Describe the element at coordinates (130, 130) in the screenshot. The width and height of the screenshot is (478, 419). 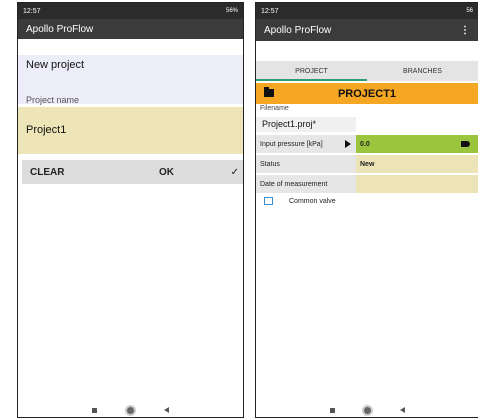
I see `project-name-input: Project1` at that location.